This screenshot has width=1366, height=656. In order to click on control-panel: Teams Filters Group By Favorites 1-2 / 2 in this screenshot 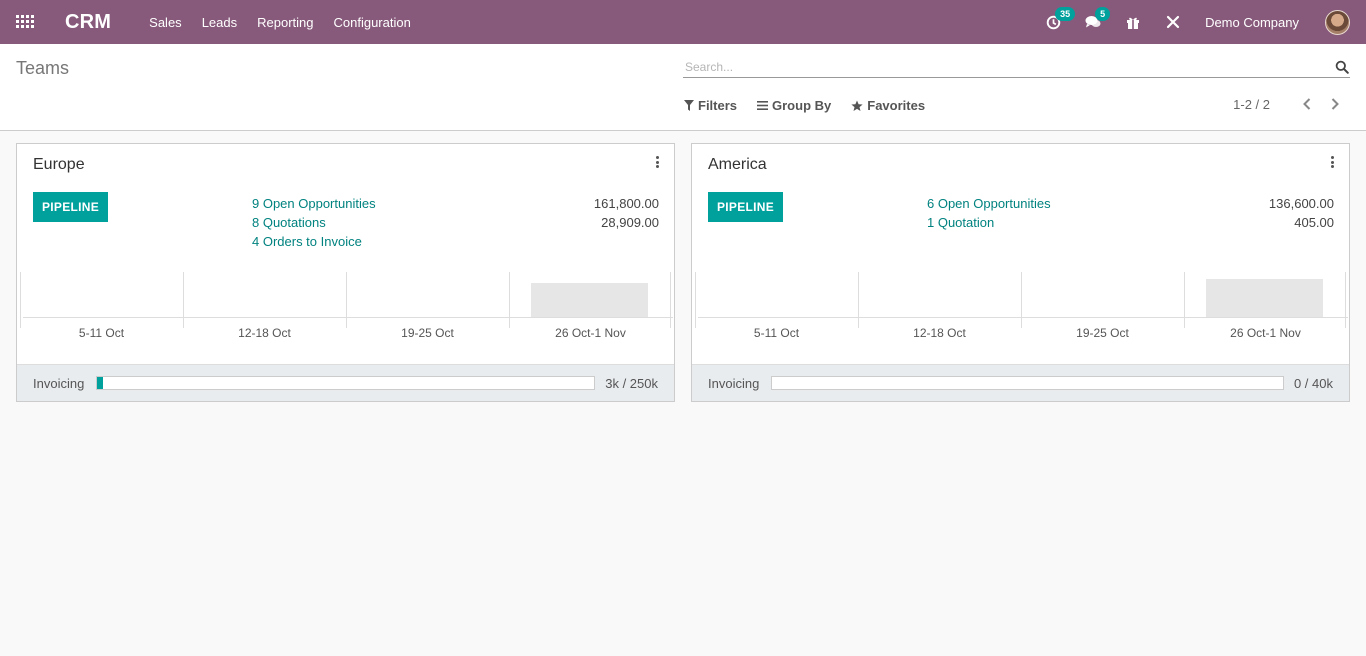, I will do `click(683, 87)`.